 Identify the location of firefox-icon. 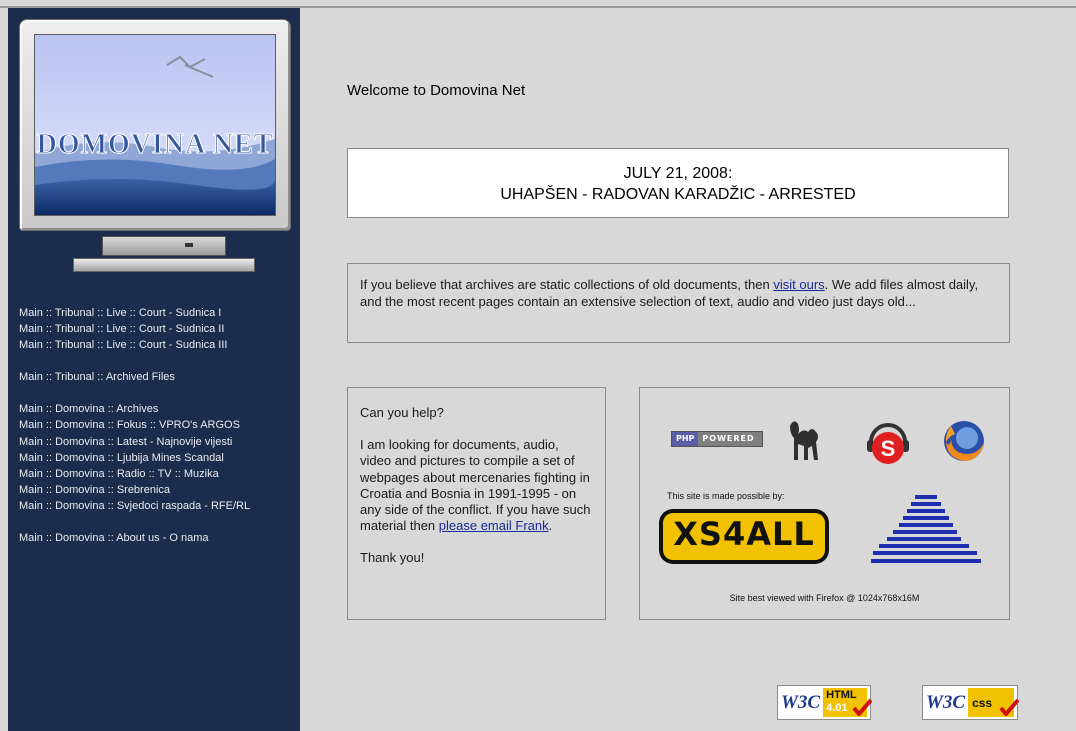
(964, 441).